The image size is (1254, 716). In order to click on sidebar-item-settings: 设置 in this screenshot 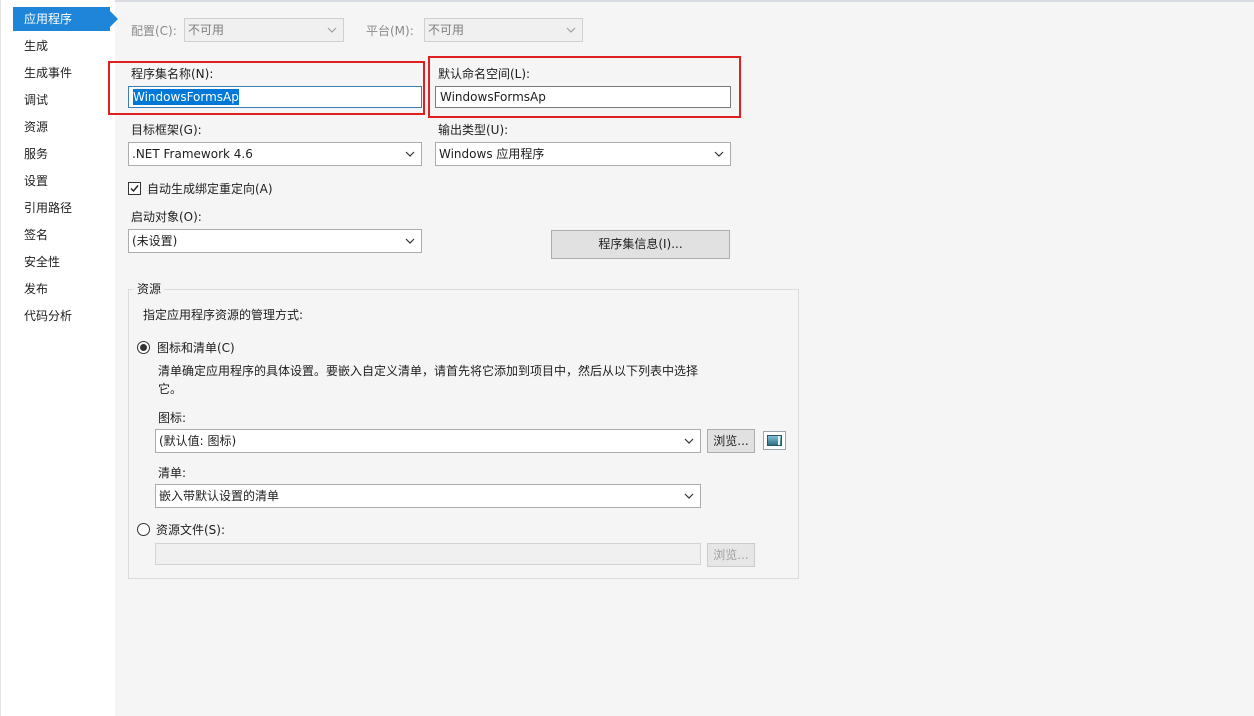, I will do `click(61, 181)`.